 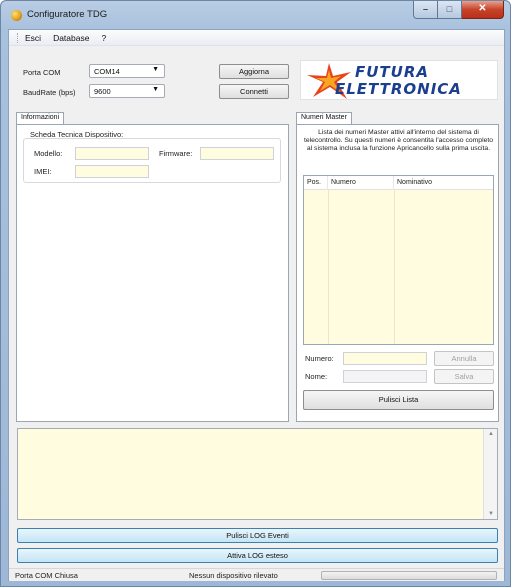 I want to click on scheda-tecnica-group, so click(x=152, y=160).